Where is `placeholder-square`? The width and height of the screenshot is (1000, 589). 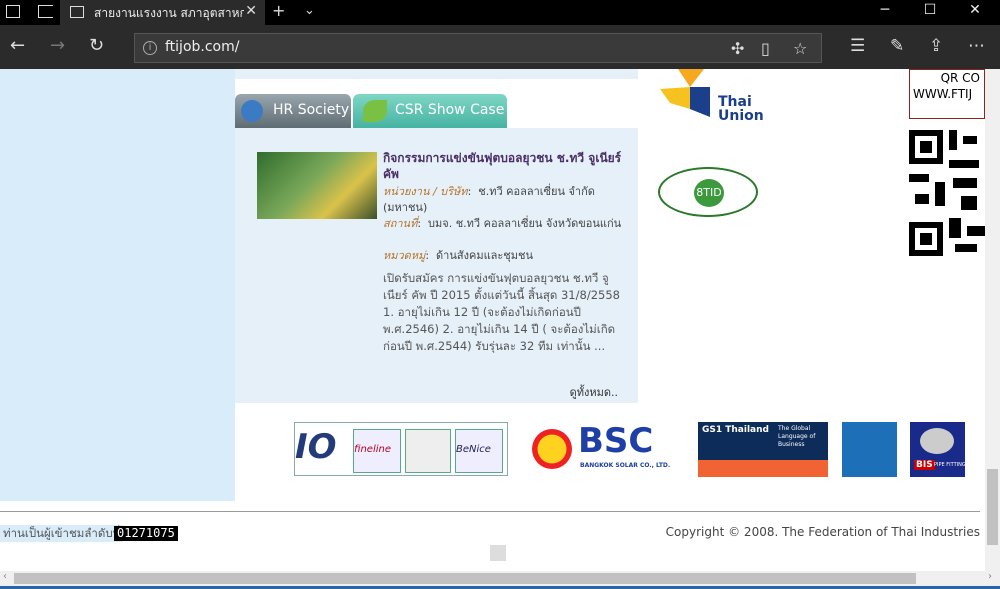 placeholder-square is located at coordinates (498, 553).